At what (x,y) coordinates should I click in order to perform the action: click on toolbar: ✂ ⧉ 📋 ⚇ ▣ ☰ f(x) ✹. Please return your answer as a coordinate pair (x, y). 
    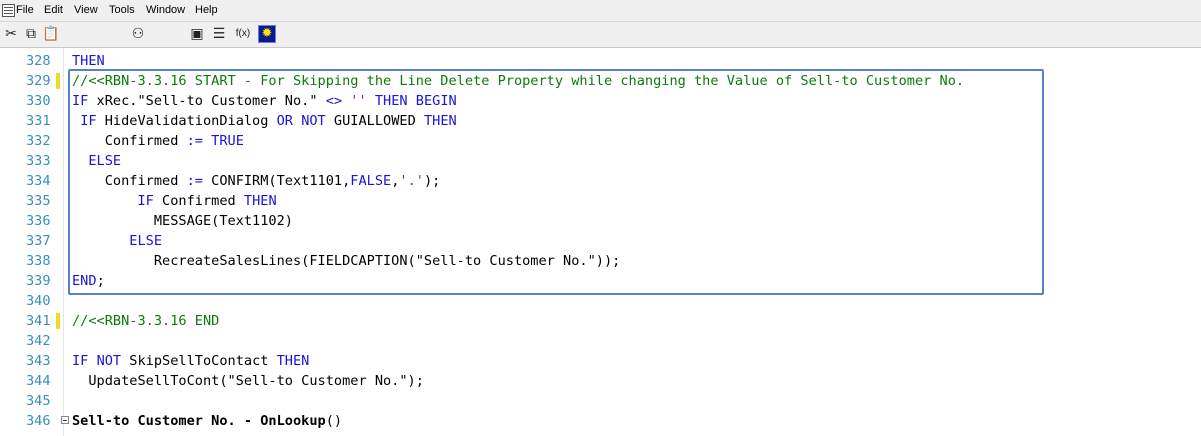
    Looking at the image, I should click on (600, 35).